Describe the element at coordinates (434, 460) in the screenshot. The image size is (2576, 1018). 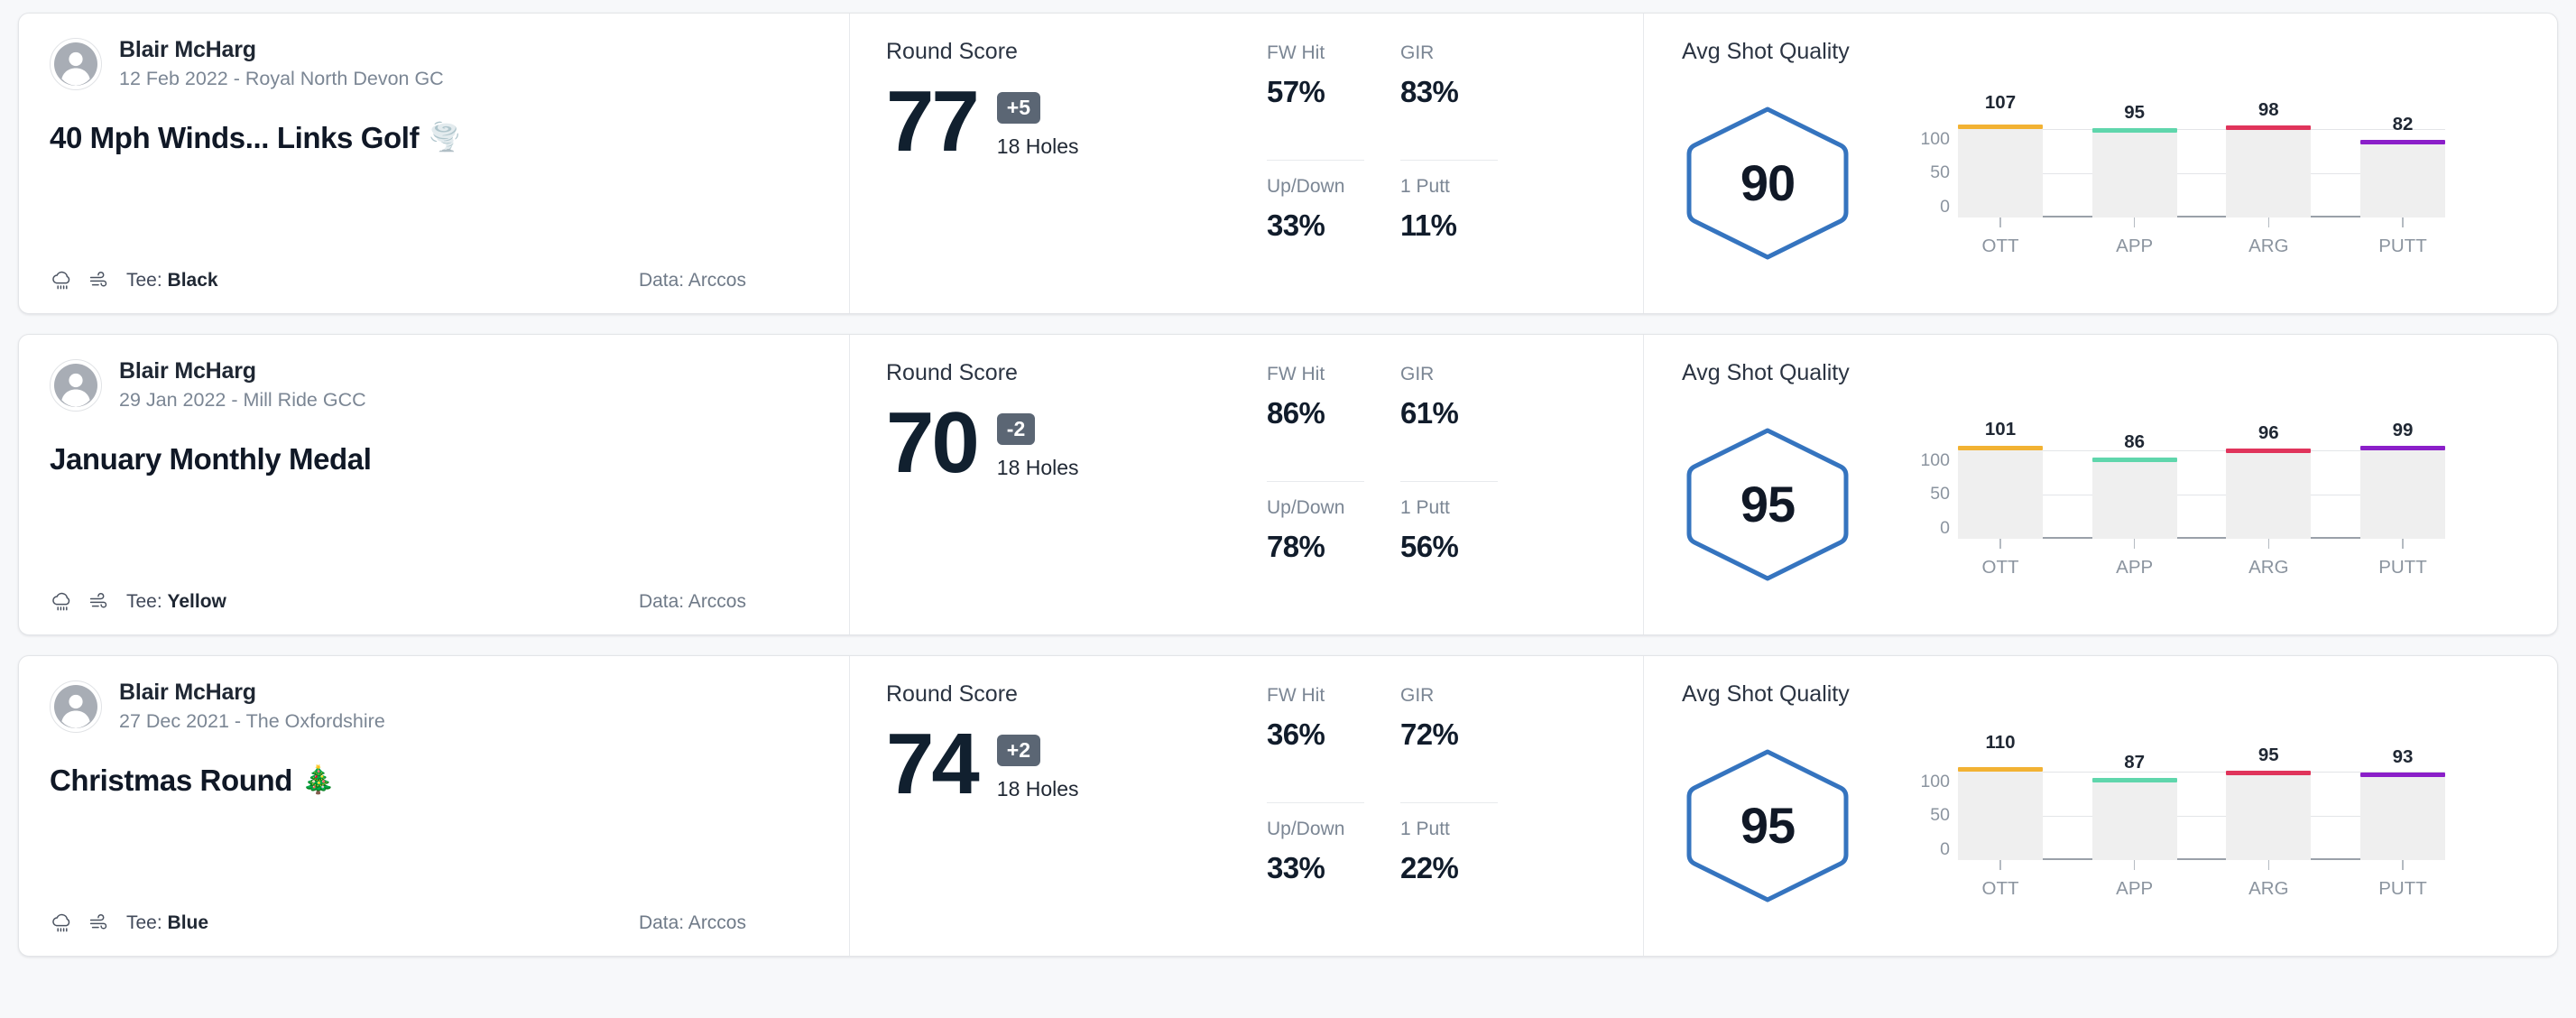
I see `round-title: January Monthly Medal` at that location.